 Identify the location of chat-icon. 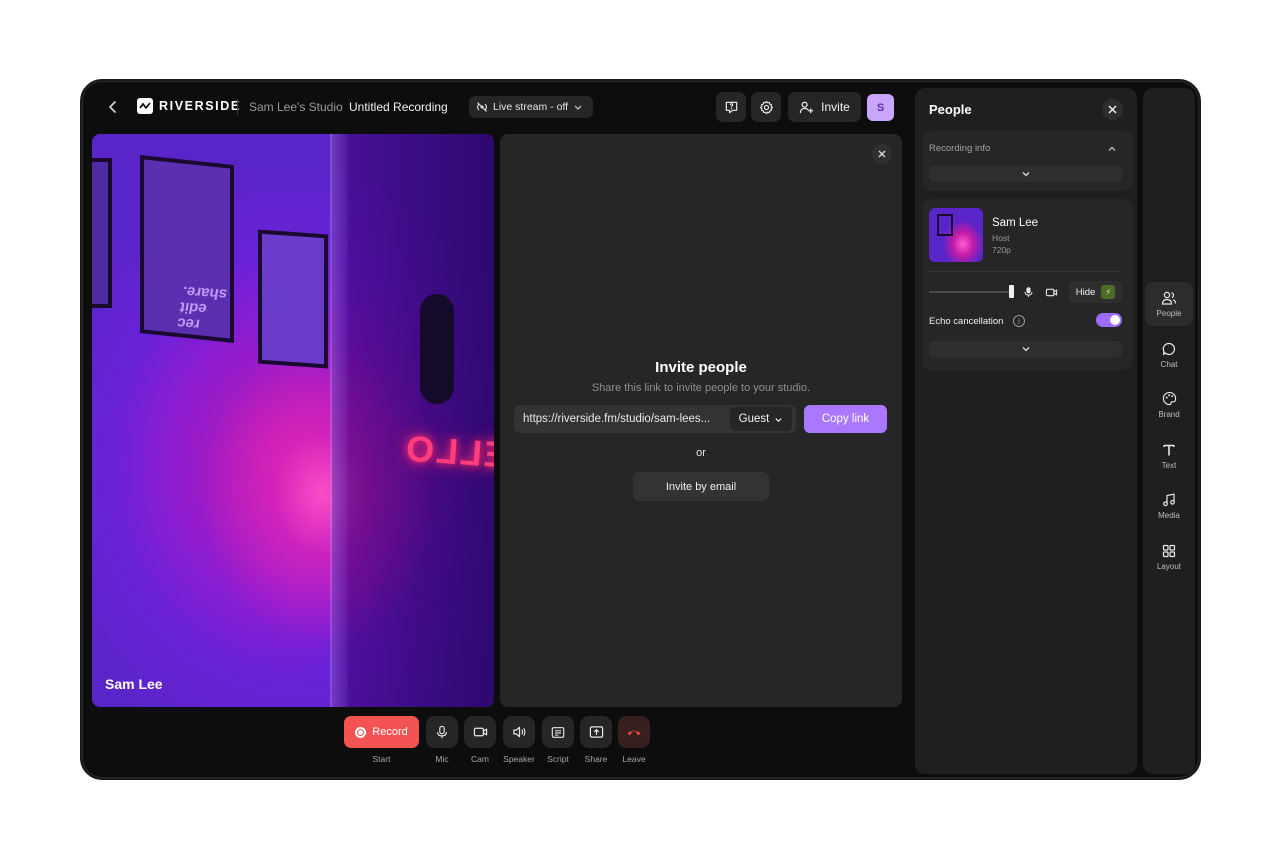
(1169, 348).